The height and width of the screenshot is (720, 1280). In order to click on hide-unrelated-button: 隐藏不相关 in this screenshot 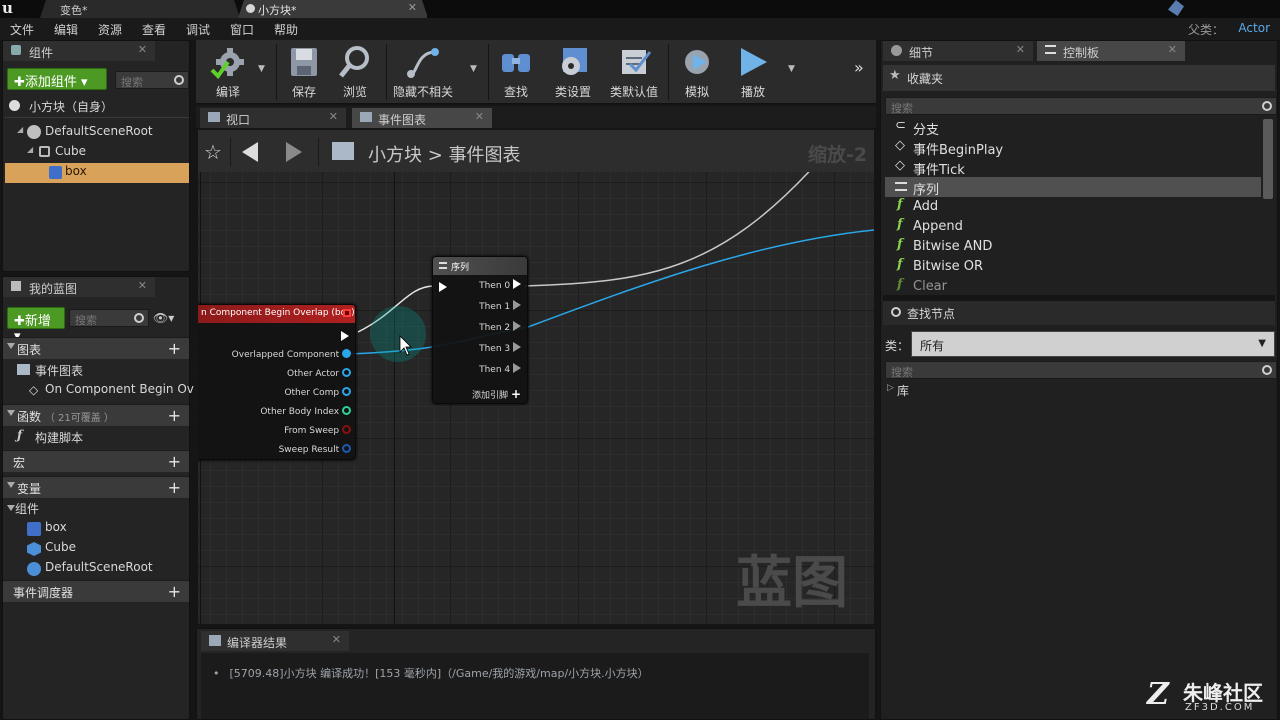, I will do `click(423, 72)`.